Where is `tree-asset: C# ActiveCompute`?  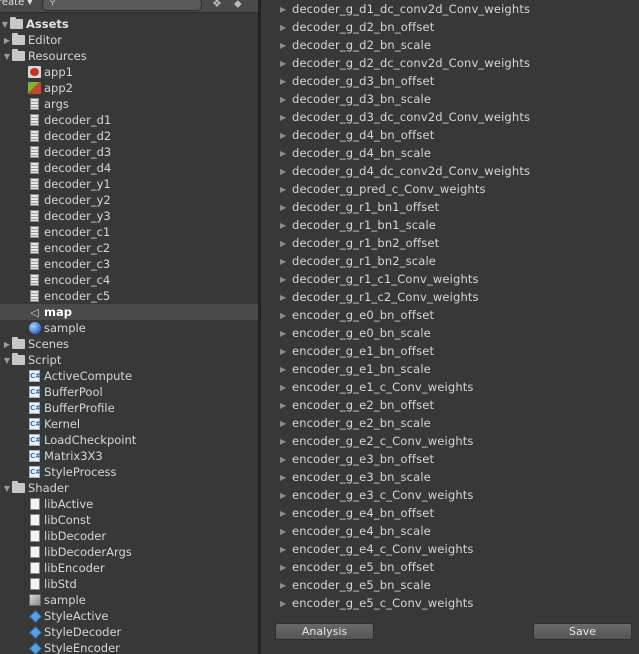 tree-asset: C# ActiveCompute is located at coordinates (129, 376).